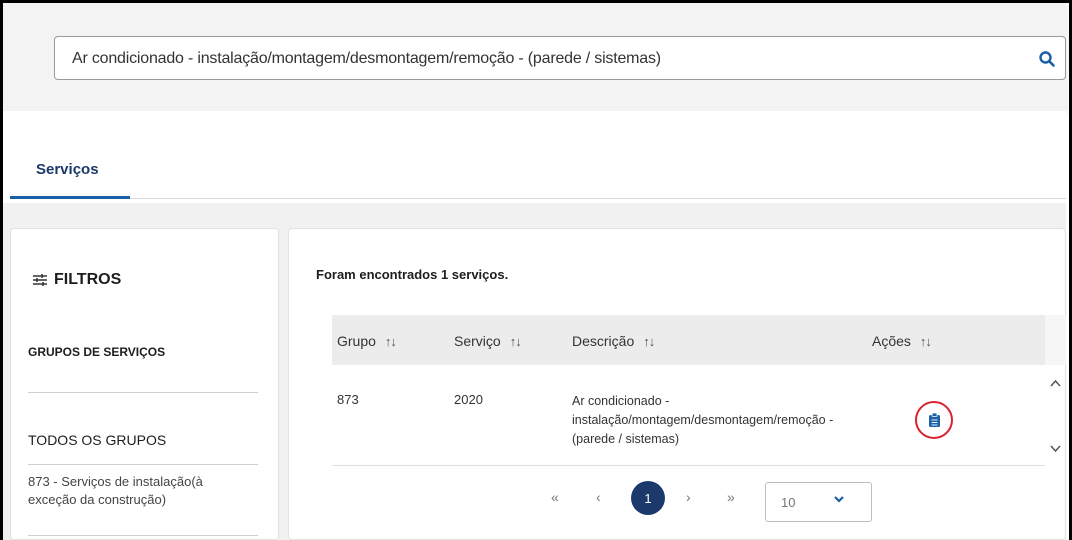 Image resolution: width=1072 pixels, height=540 pixels. What do you see at coordinates (598, 497) in the screenshot?
I see `prev-page-button: ‹` at bounding box center [598, 497].